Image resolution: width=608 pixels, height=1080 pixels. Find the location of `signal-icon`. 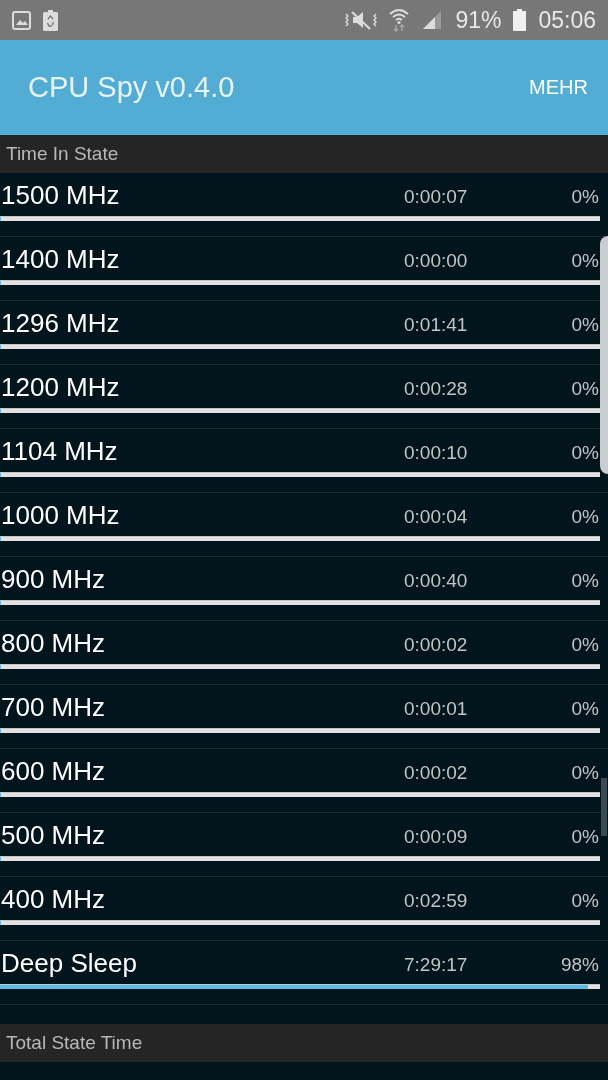

signal-icon is located at coordinates (432, 20).